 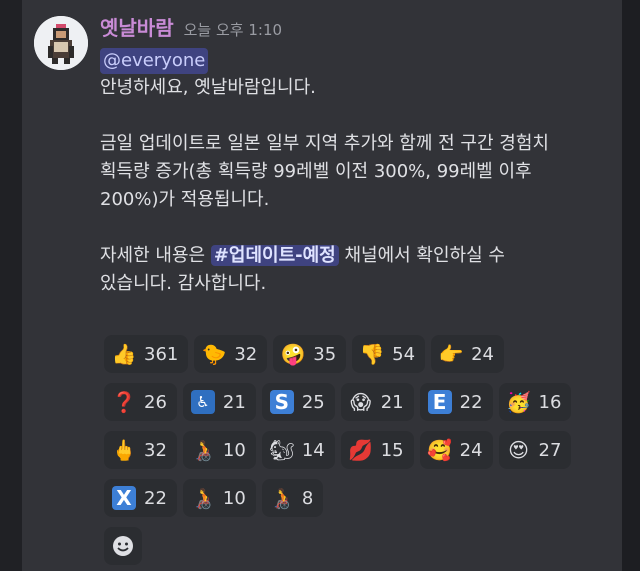 I want to click on reaction-middle-finger: 🖕 32, so click(x=140, y=450).